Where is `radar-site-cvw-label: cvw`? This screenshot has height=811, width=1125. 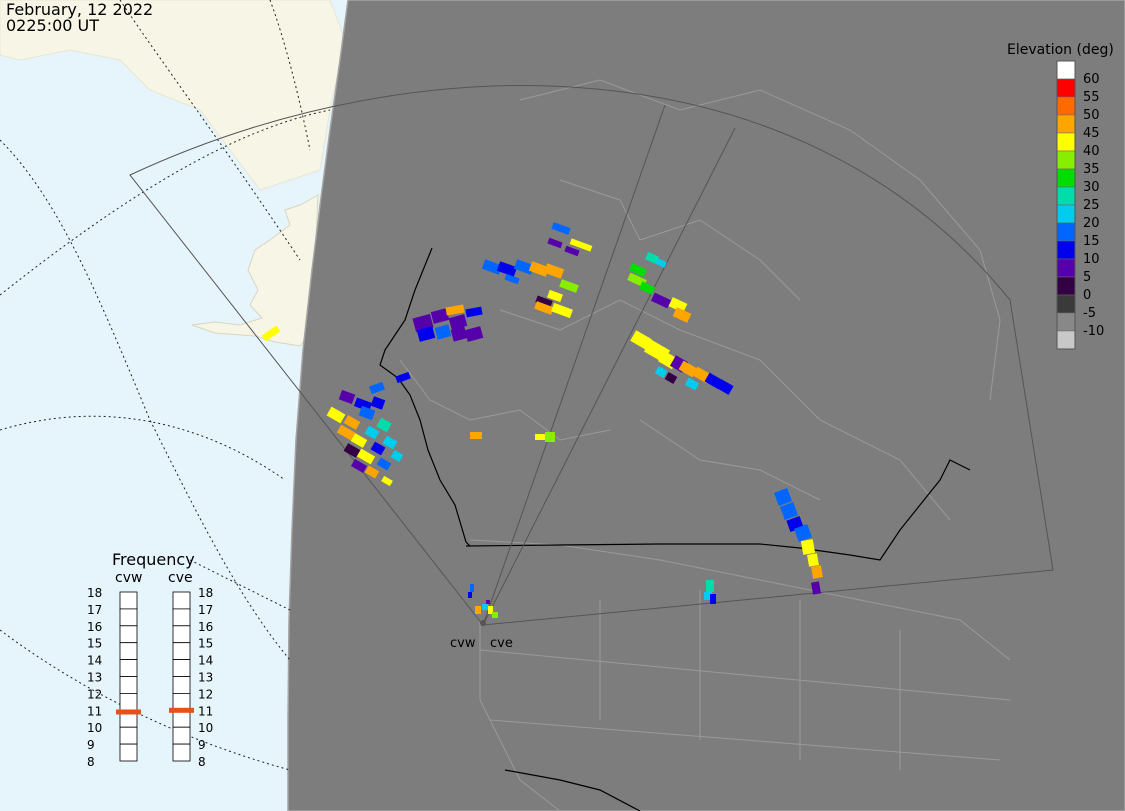 radar-site-cvw-label: cvw is located at coordinates (463, 643).